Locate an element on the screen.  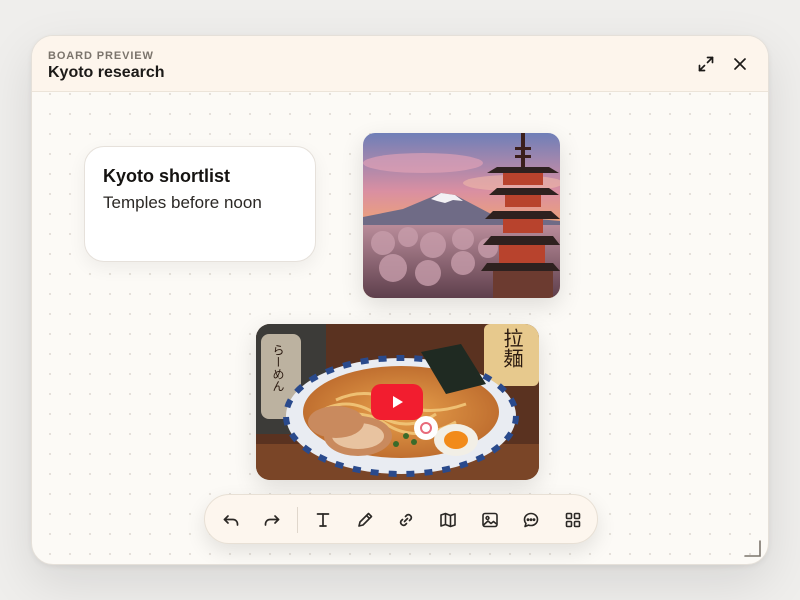
window-header: BOARD PREVIEW Kyoto research is located at coordinates (400, 64).